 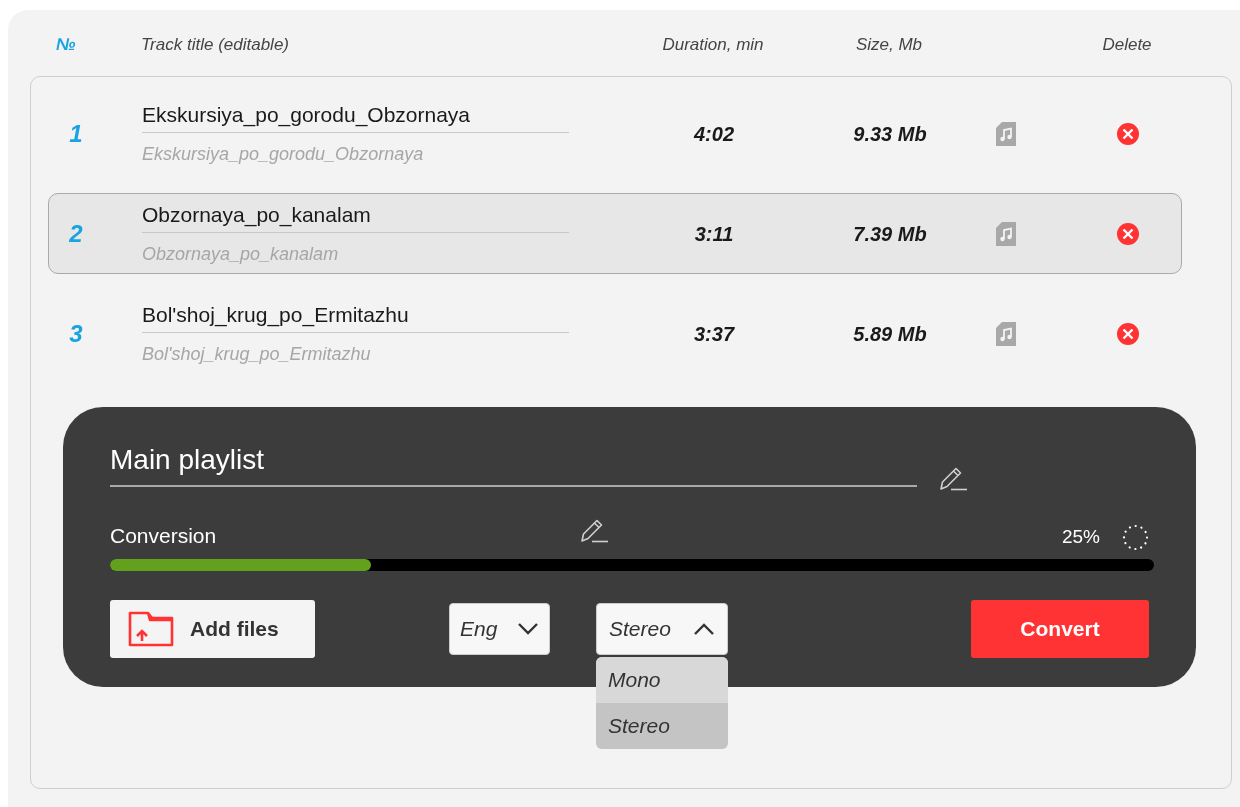 What do you see at coordinates (713, 134) in the screenshot?
I see `track-duration: 4:02` at bounding box center [713, 134].